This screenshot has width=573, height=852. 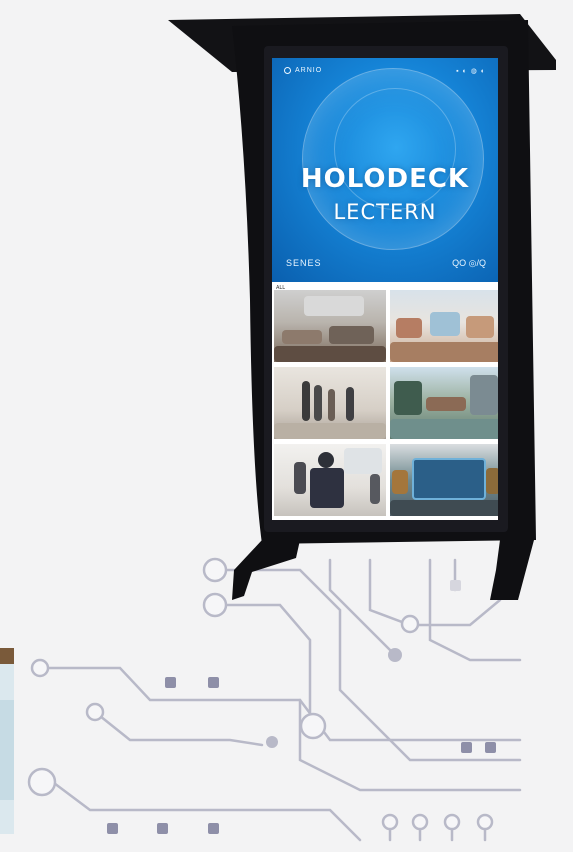 I want to click on hero-footer-left: SENES, so click(x=304, y=263).